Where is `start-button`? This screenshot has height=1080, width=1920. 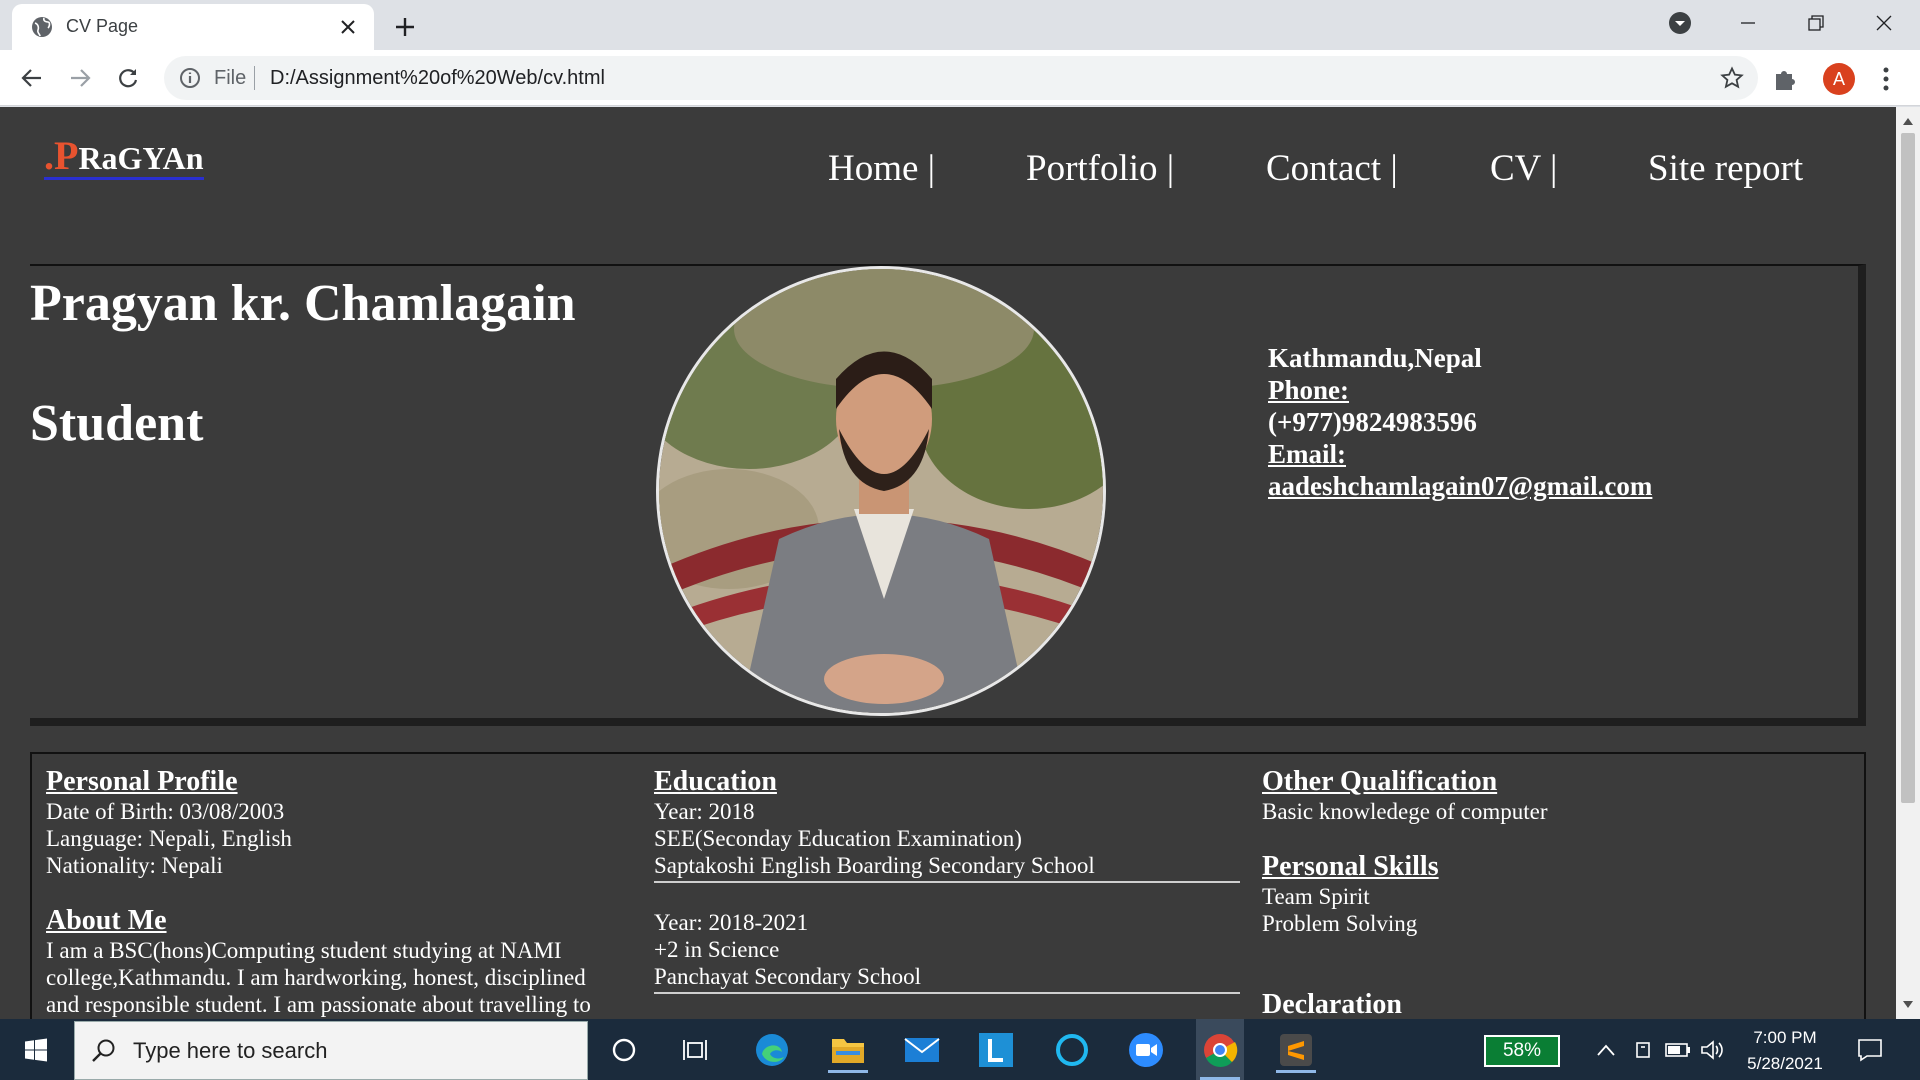
start-button is located at coordinates (36, 1050).